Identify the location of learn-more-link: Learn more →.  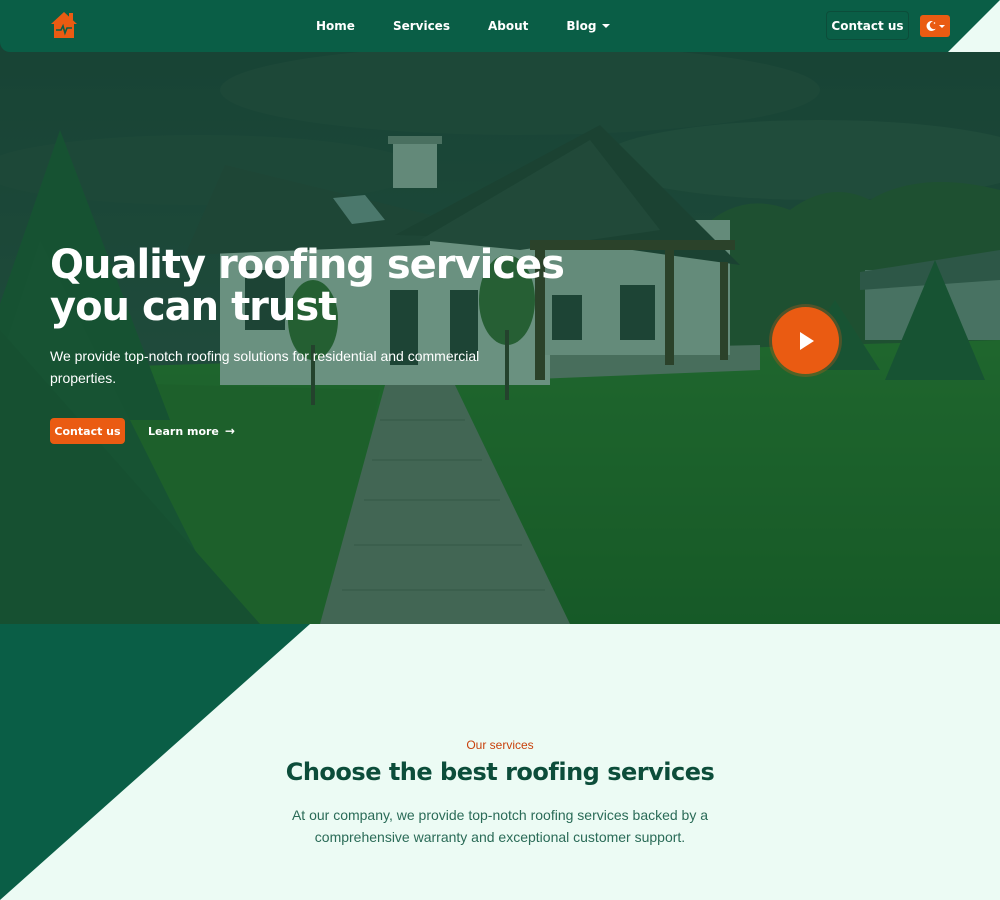
(191, 431).